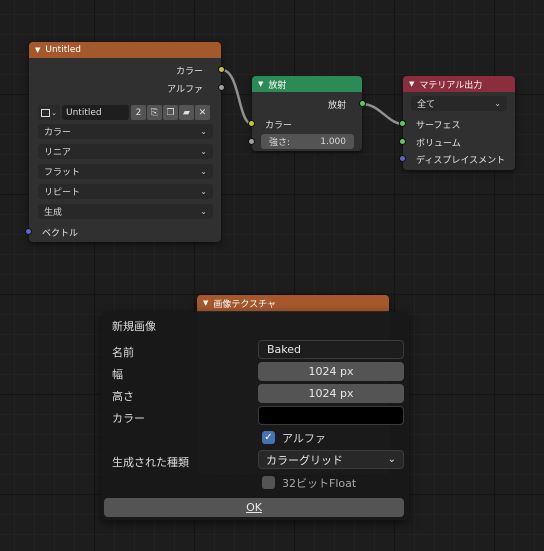 This screenshot has height=551, width=544. What do you see at coordinates (251, 123) in the screenshot?
I see `input-color-socket` at bounding box center [251, 123].